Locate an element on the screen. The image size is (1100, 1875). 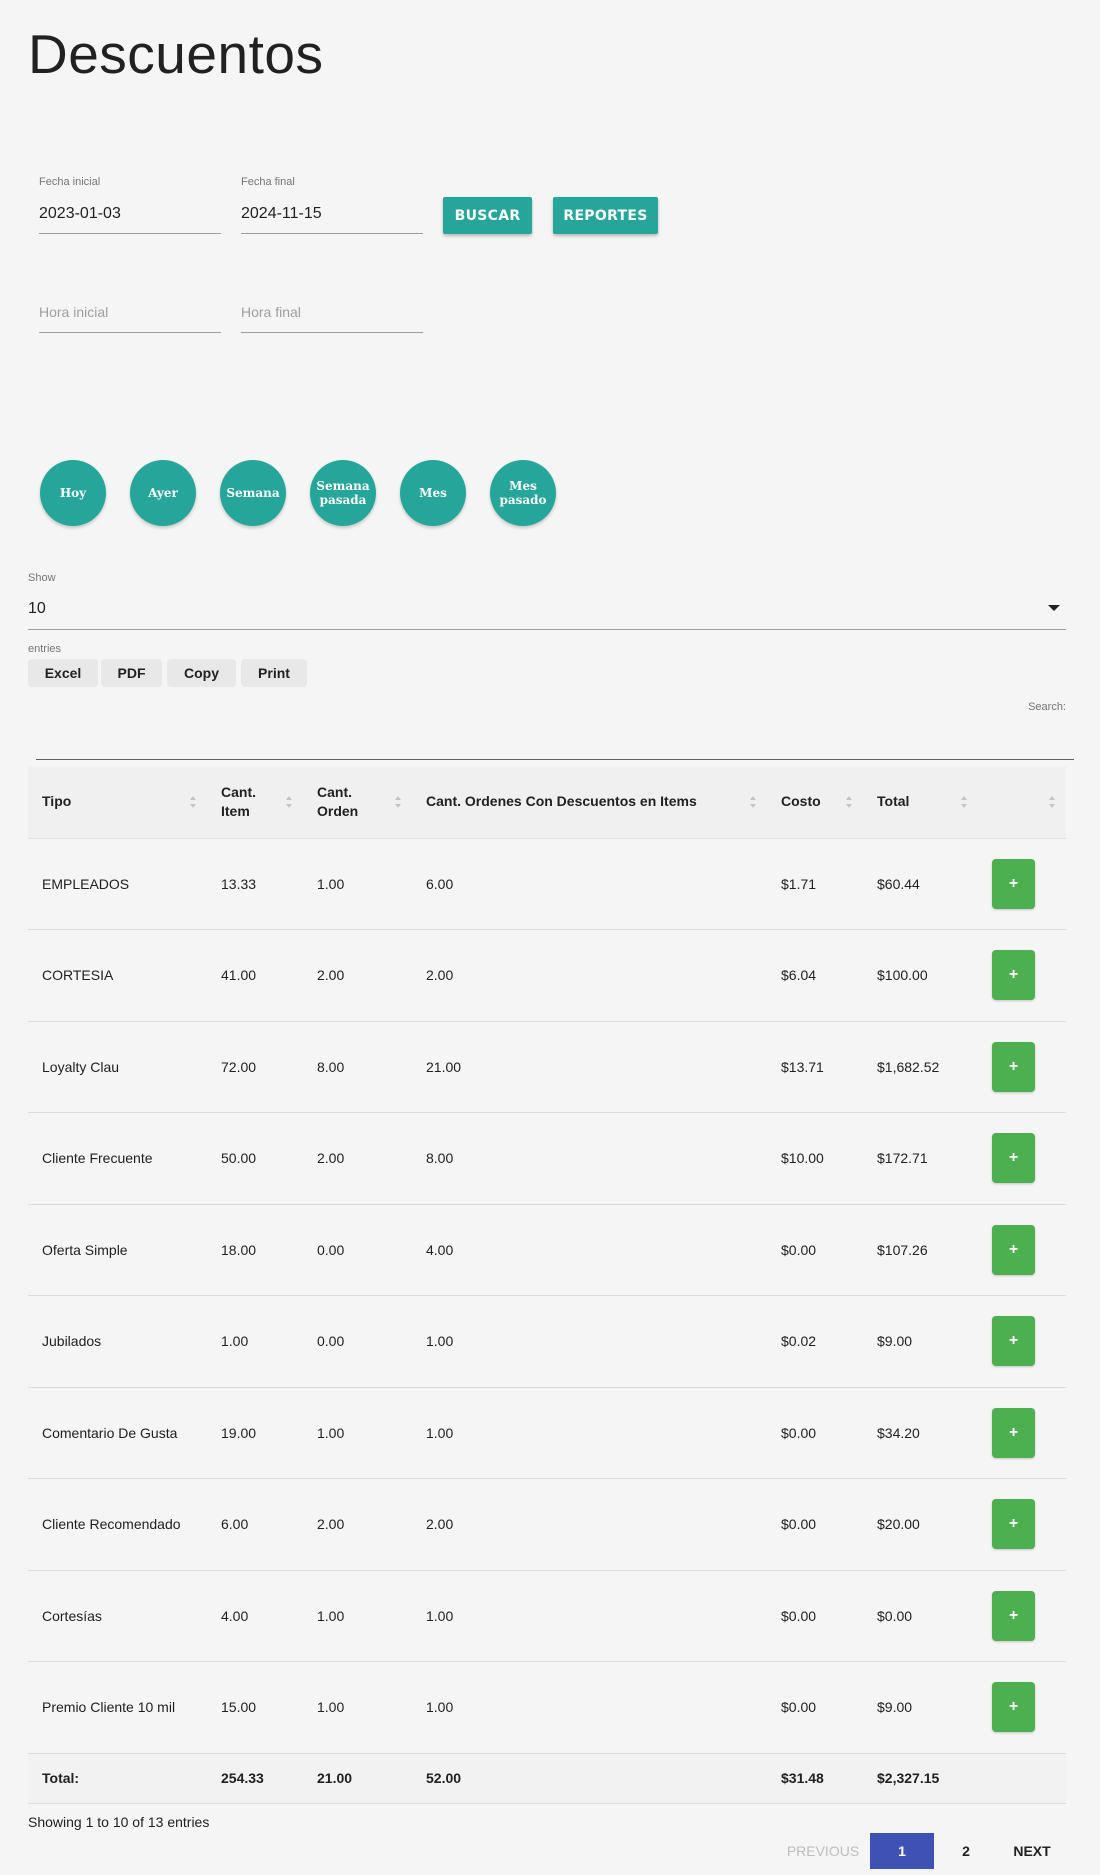
footer-cell: 52.00 is located at coordinates (589, 1778).